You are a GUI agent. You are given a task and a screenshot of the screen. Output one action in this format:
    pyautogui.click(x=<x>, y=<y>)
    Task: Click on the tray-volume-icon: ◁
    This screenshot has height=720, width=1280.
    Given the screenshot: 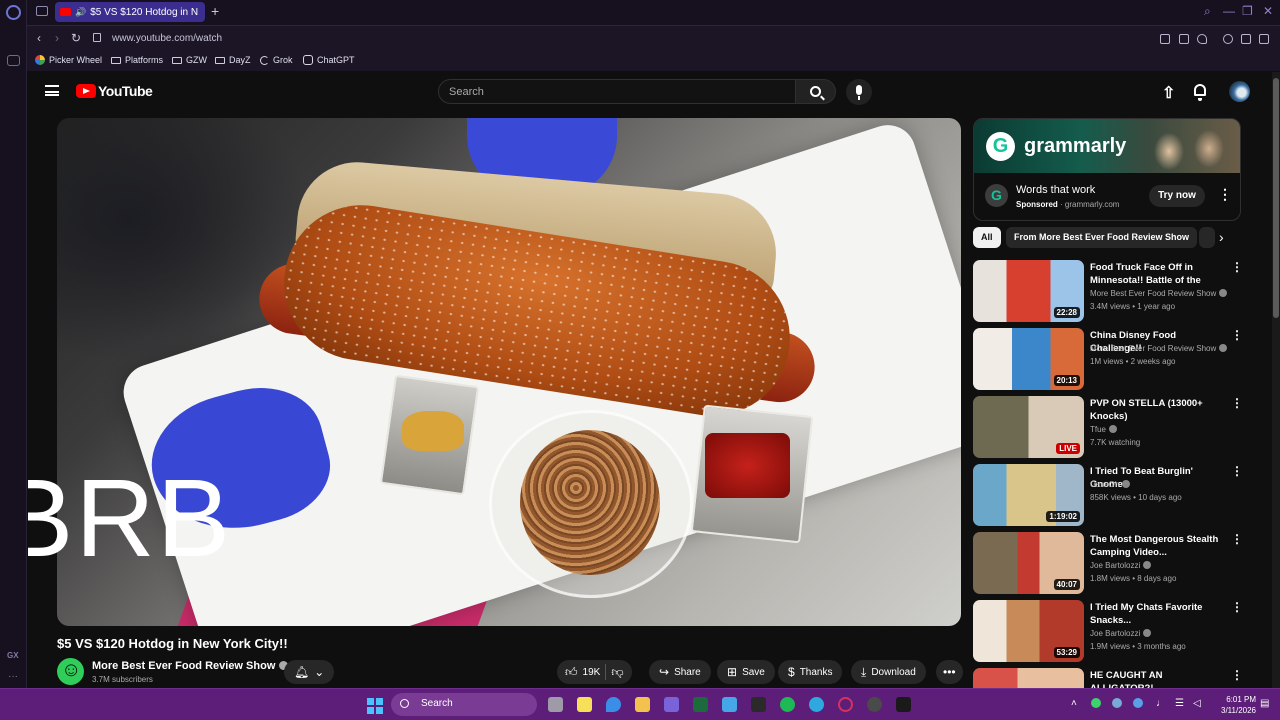 What is the action you would take?
    pyautogui.click(x=1197, y=703)
    